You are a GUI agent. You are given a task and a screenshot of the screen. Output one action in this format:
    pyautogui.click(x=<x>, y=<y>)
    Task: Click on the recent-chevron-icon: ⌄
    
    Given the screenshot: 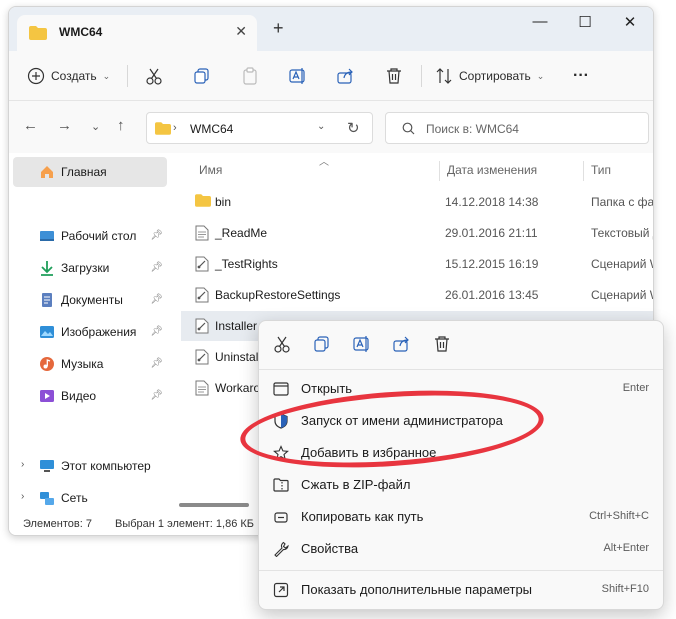 What is the action you would take?
    pyautogui.click(x=95, y=126)
    